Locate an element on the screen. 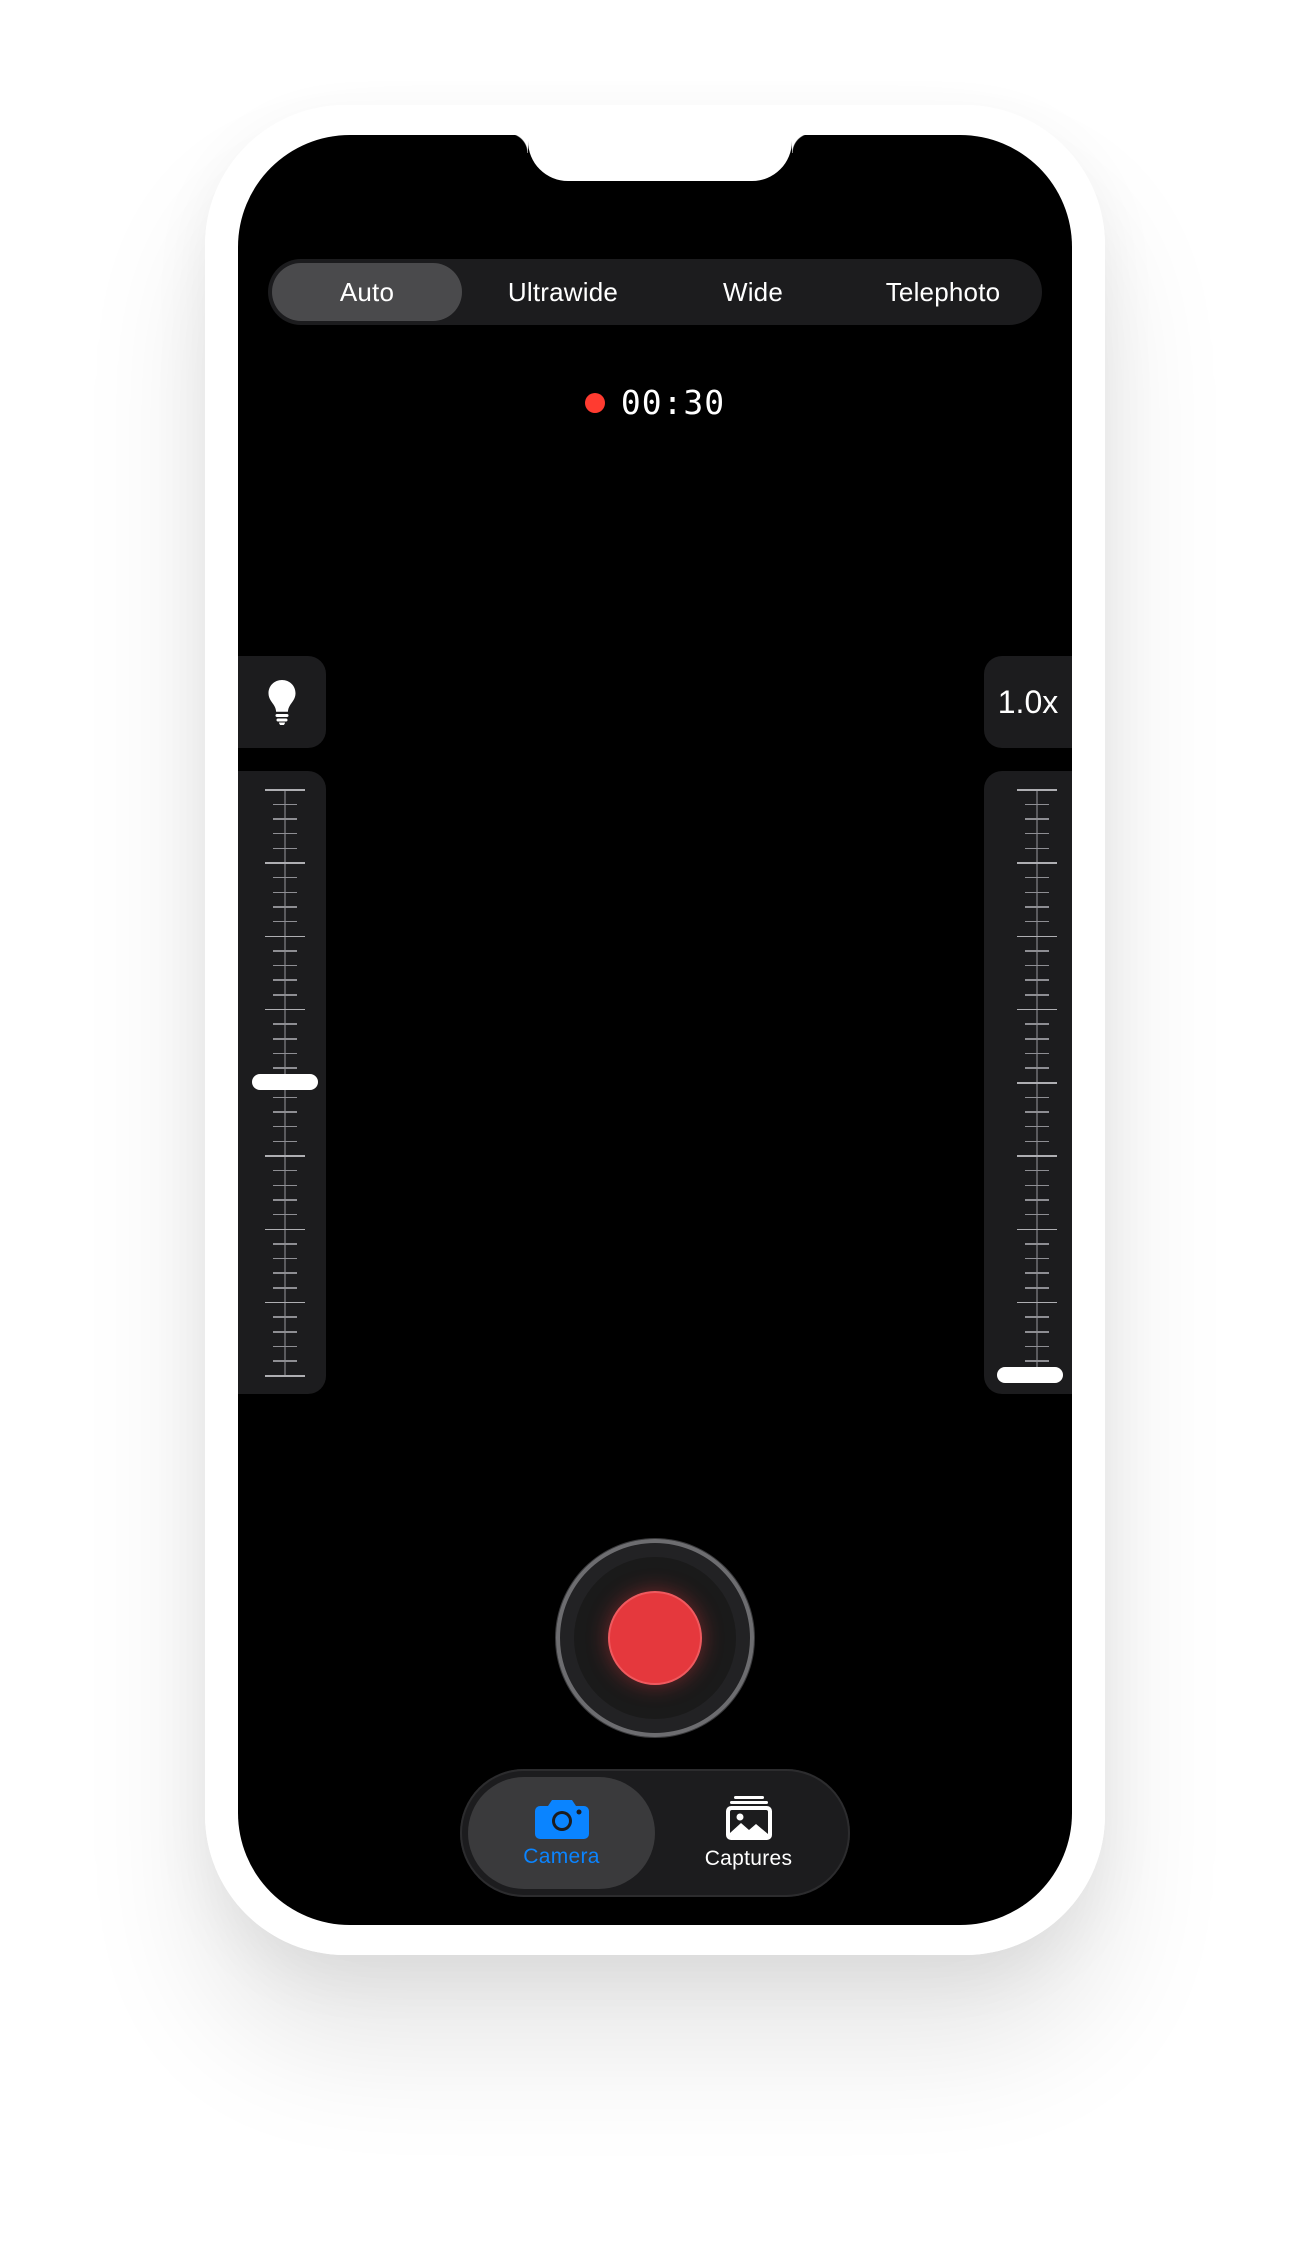 This screenshot has height=2257, width=1305. torch-slider is located at coordinates (282, 1082).